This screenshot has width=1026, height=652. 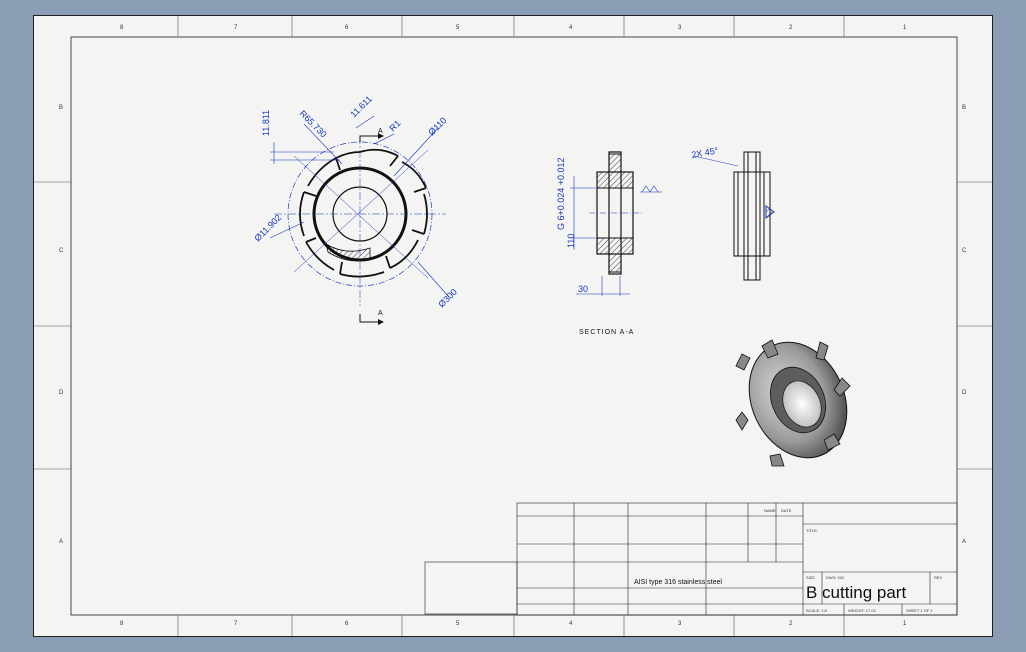 What do you see at coordinates (380, 131) in the screenshot?
I see `section-marker-top: A` at bounding box center [380, 131].